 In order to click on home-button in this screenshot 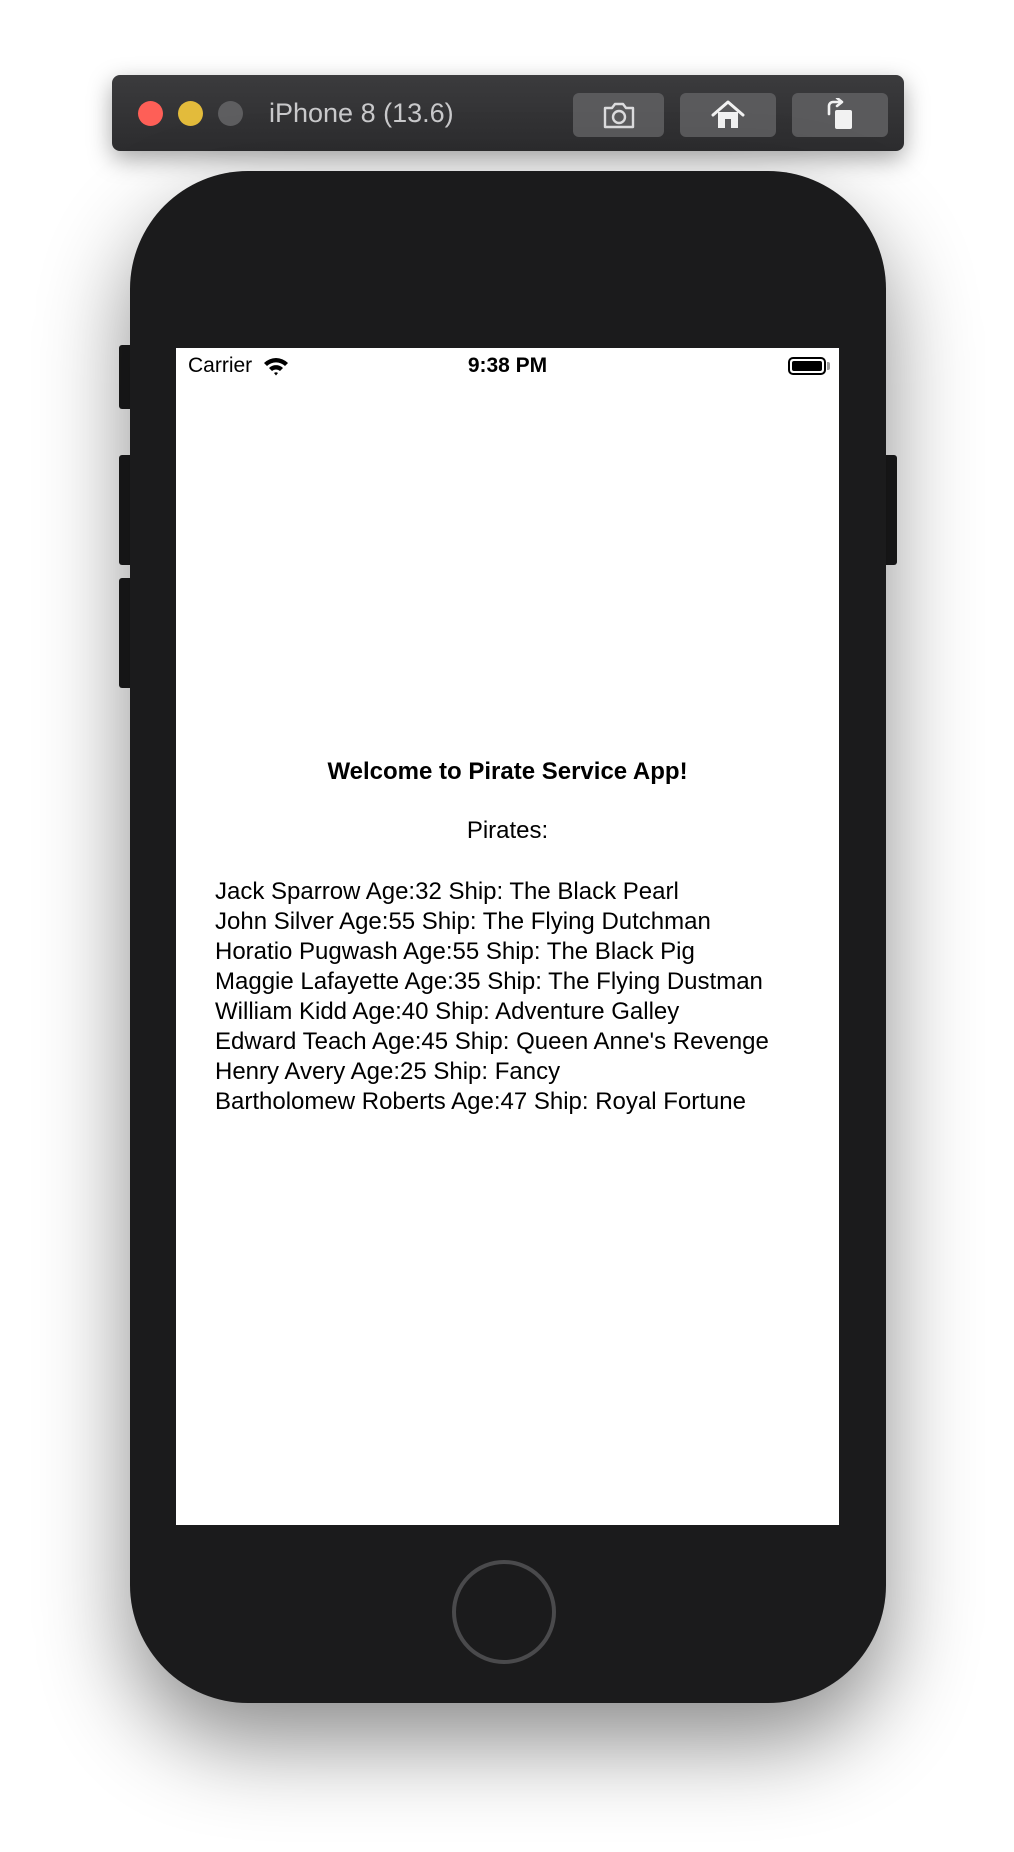, I will do `click(504, 1612)`.